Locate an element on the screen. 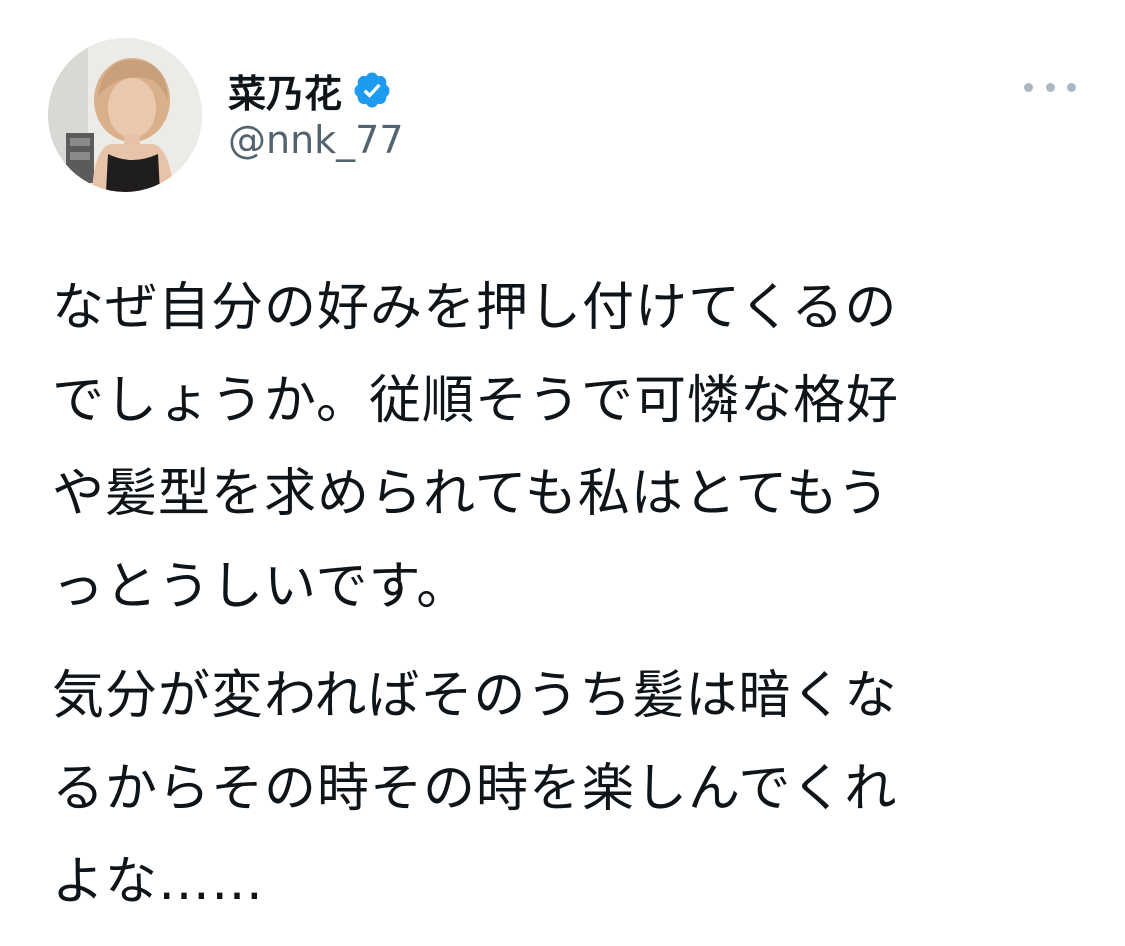 This screenshot has width=1125, height=946. profile-photo is located at coordinates (125, 115).